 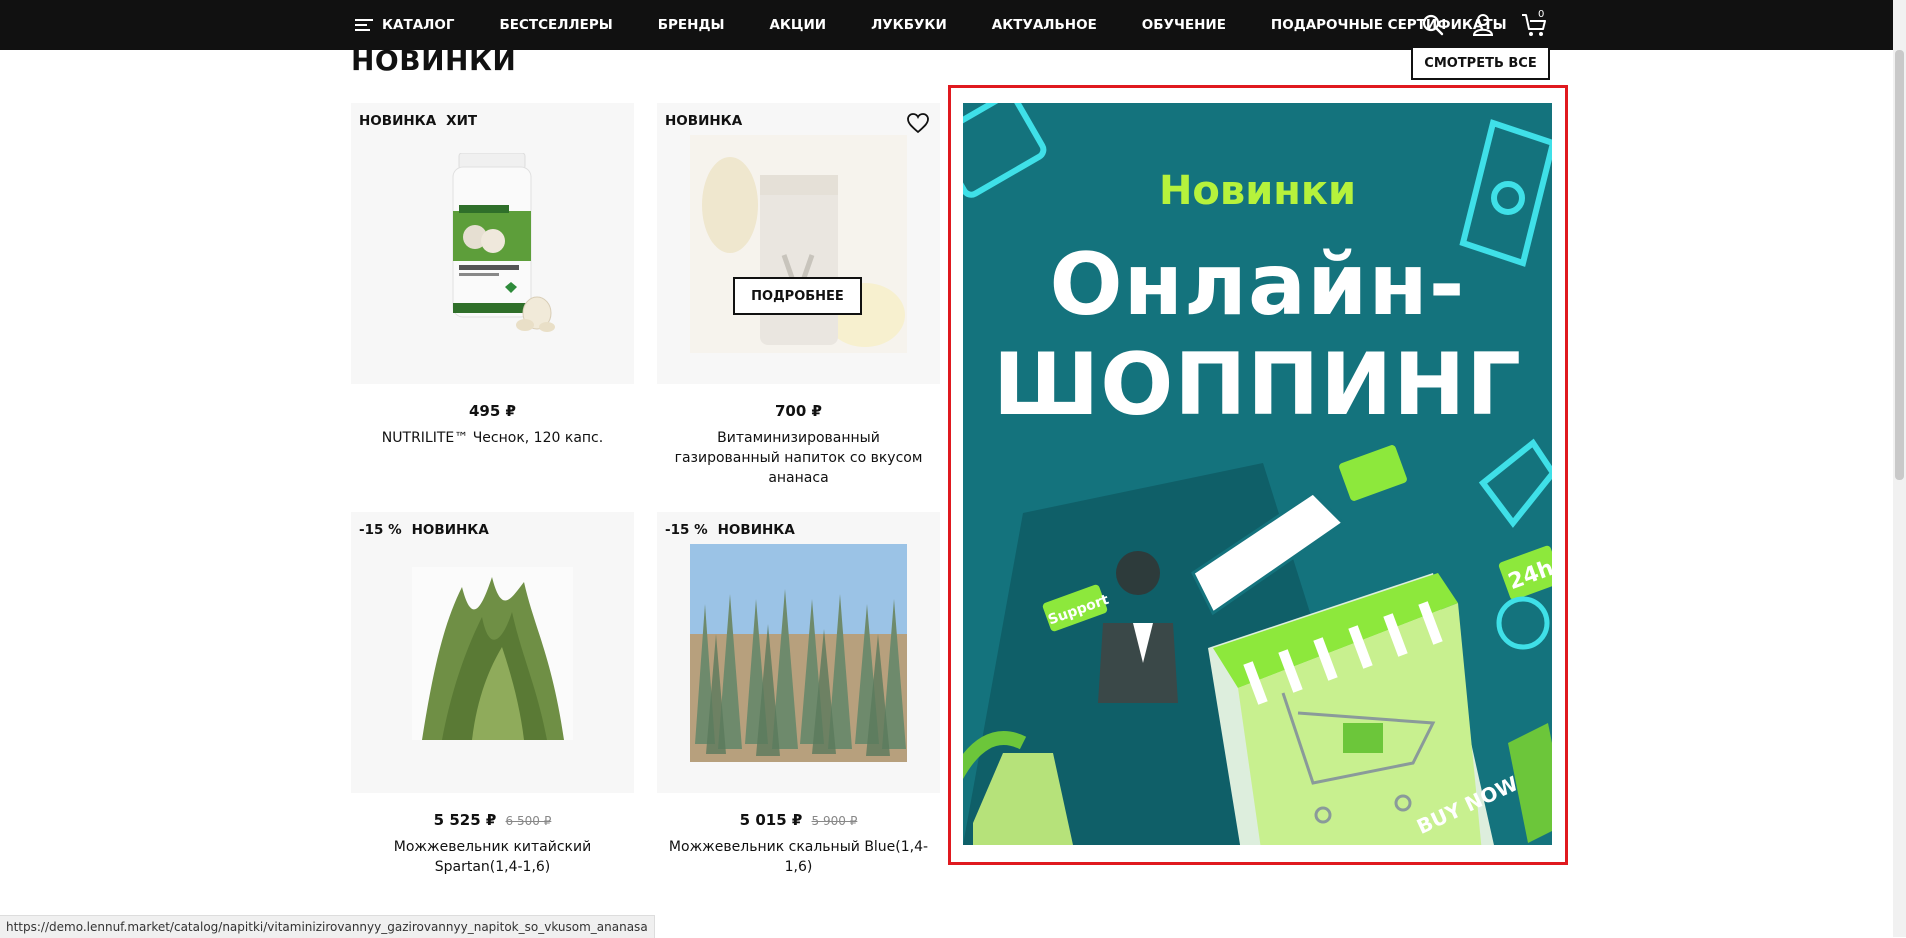 What do you see at coordinates (1257, 285) in the screenshot?
I see `banner-headline-line1: Онлайн-` at bounding box center [1257, 285].